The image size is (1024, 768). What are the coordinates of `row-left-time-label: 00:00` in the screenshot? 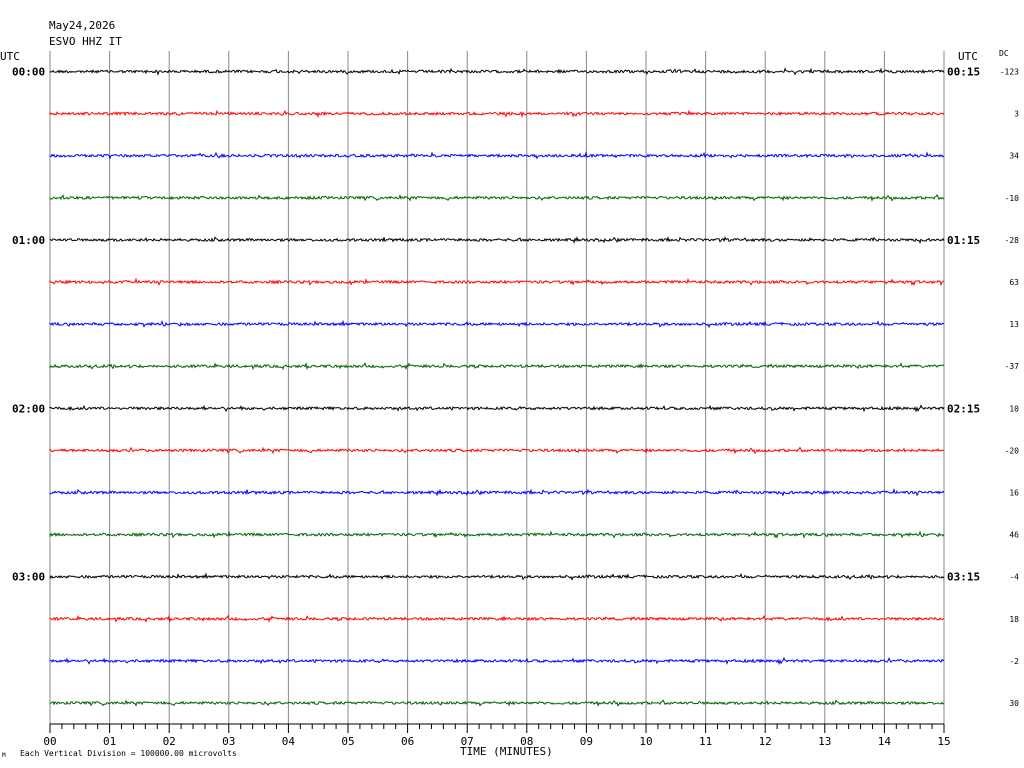 It's located at (28, 72).